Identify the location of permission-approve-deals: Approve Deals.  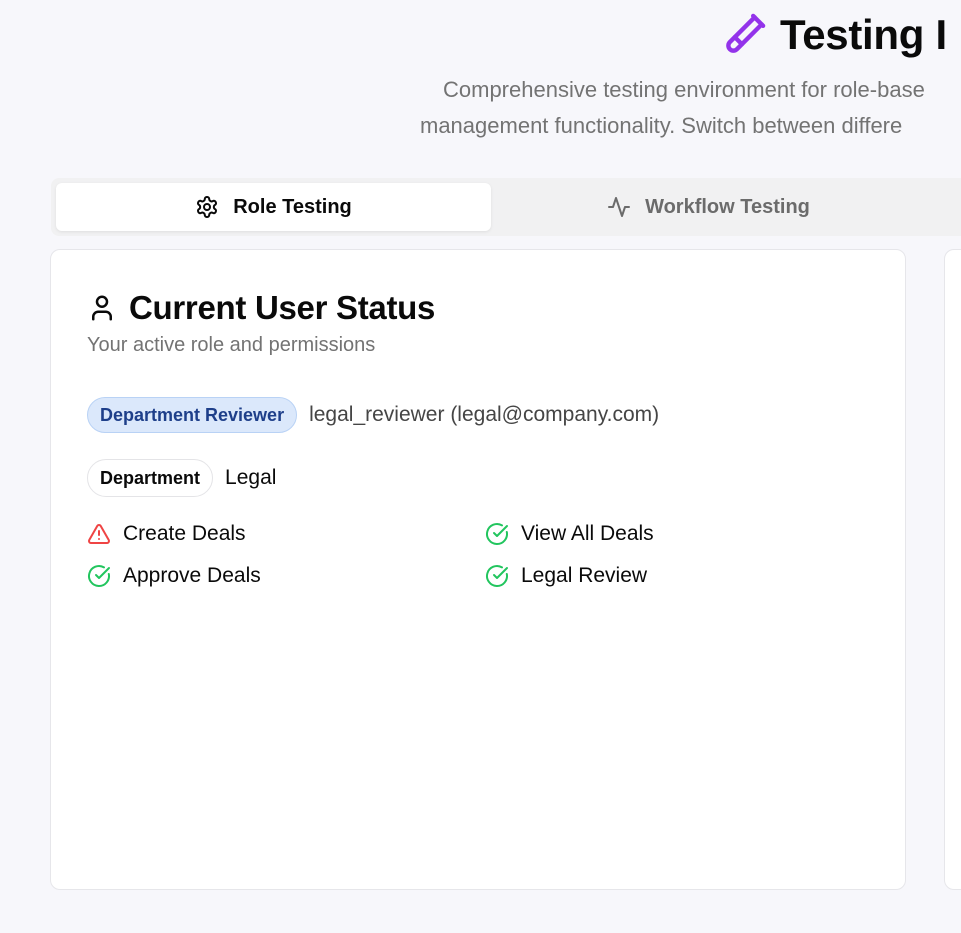
(174, 576).